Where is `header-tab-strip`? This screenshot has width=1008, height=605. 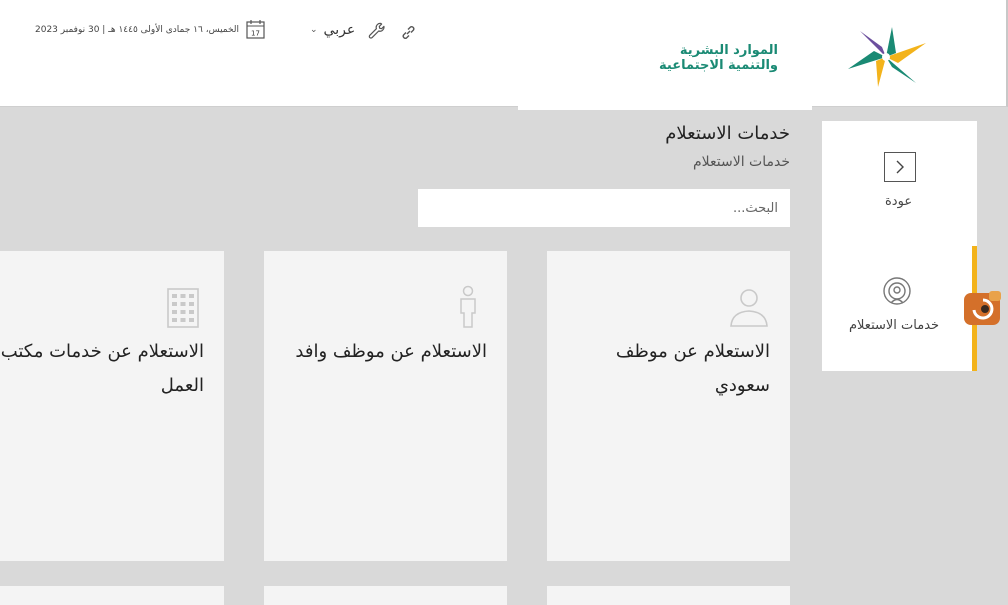
header-tab-strip is located at coordinates (665, 108).